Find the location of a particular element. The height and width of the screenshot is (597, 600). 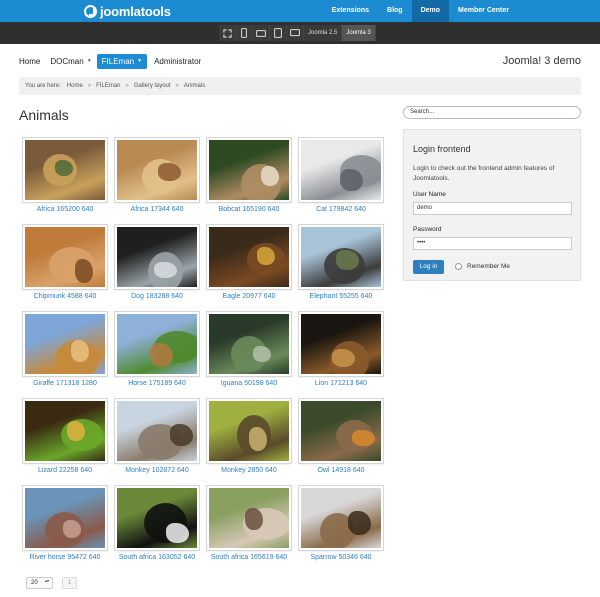

gallery-caption: Bobcat 165190 640 is located at coordinates (249, 209).